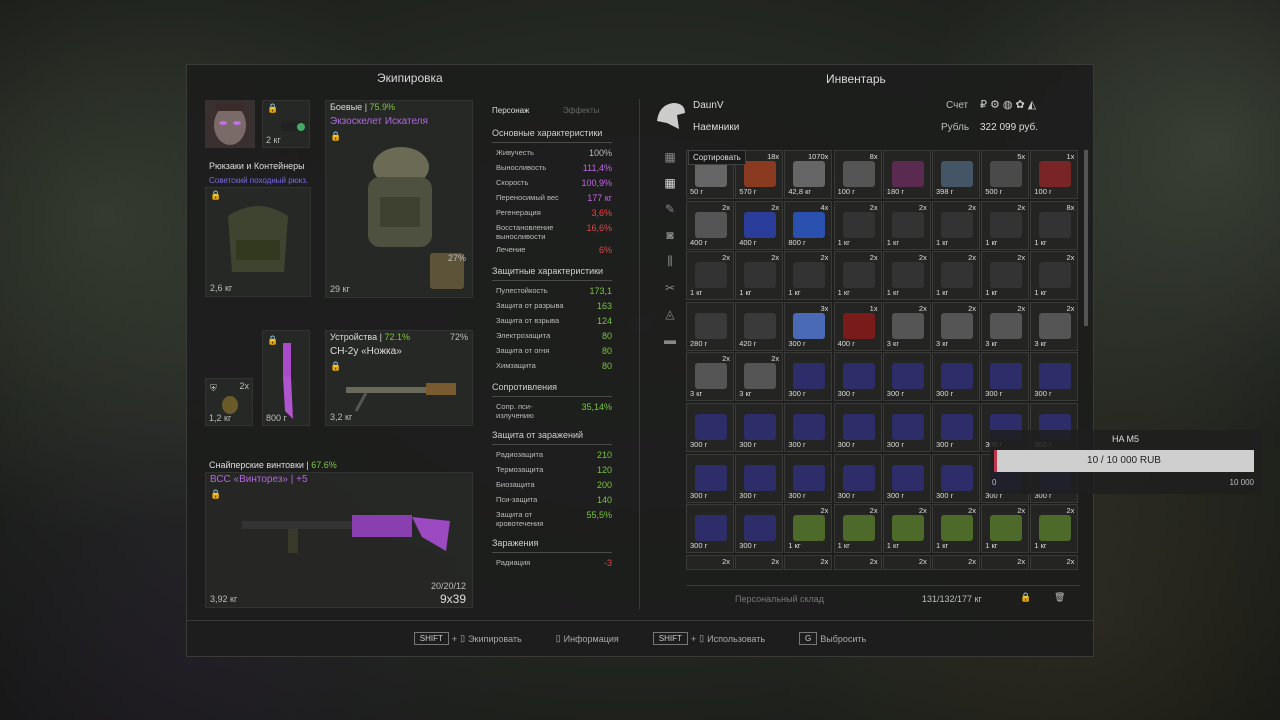 The image size is (1280, 720). Describe the element at coordinates (670, 288) in the screenshot. I see `tools-filter-icon: ✂` at that location.